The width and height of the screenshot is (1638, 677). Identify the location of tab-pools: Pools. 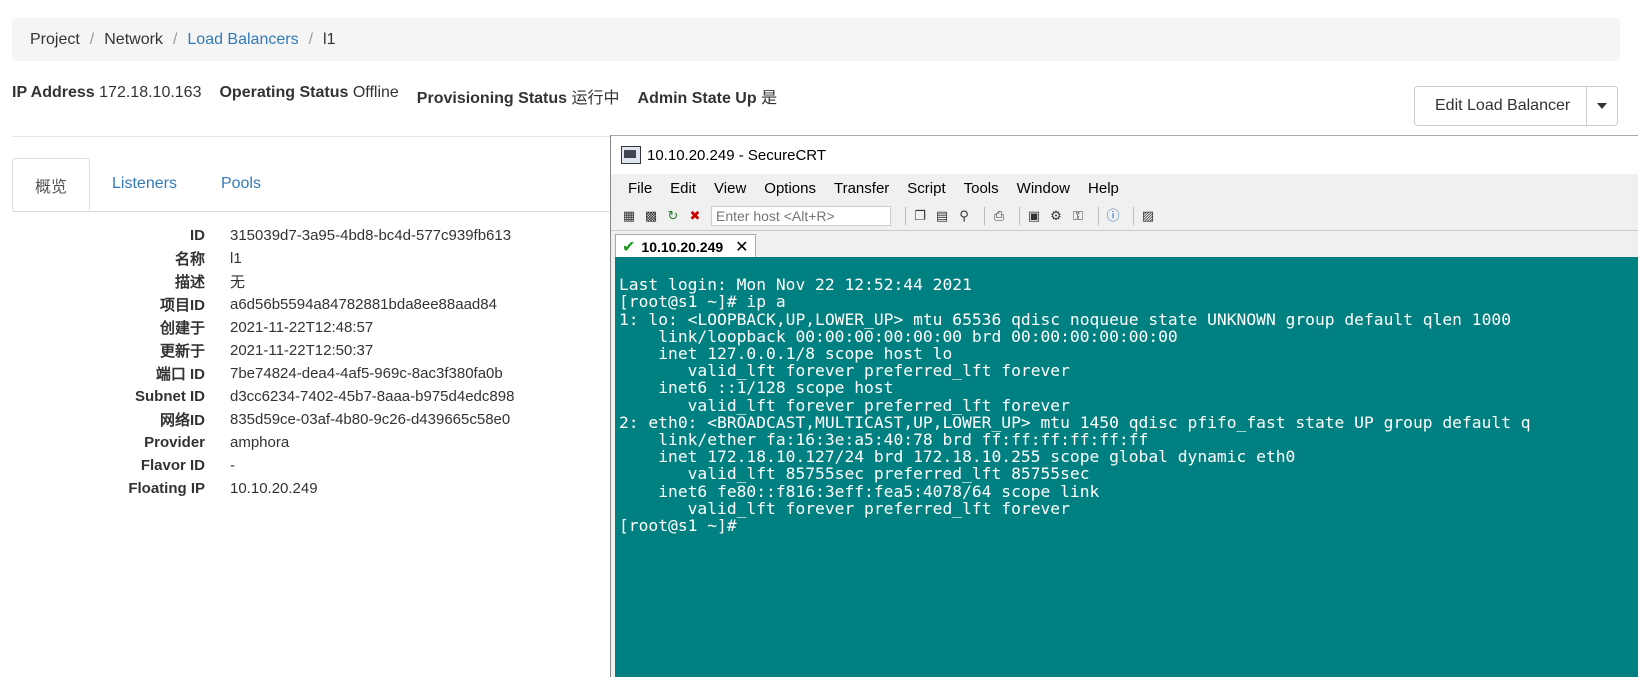
(241, 184).